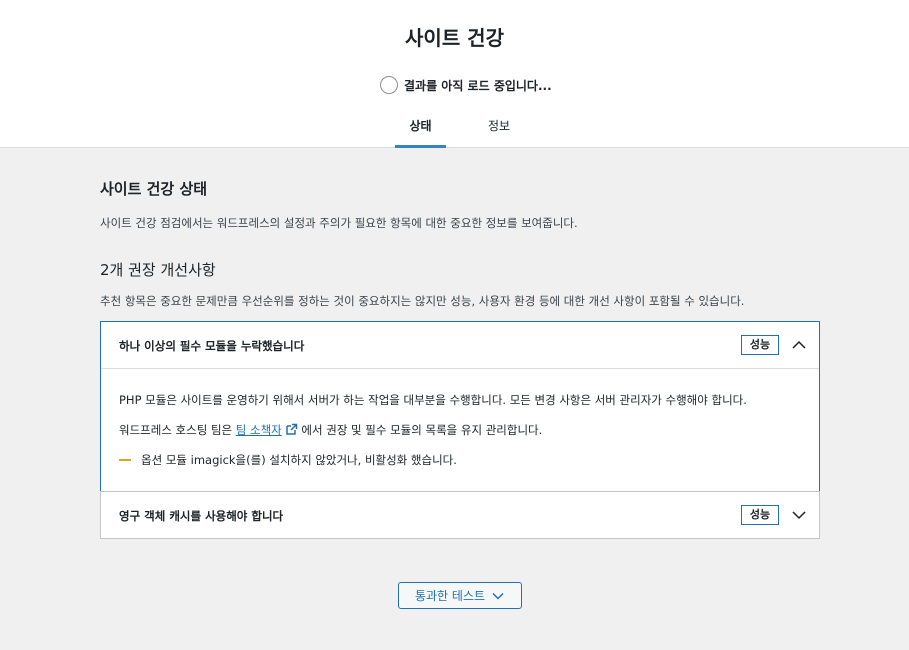  I want to click on hosting-note-prefix: 워드프레스 호스팅 팀은, so click(176, 430).